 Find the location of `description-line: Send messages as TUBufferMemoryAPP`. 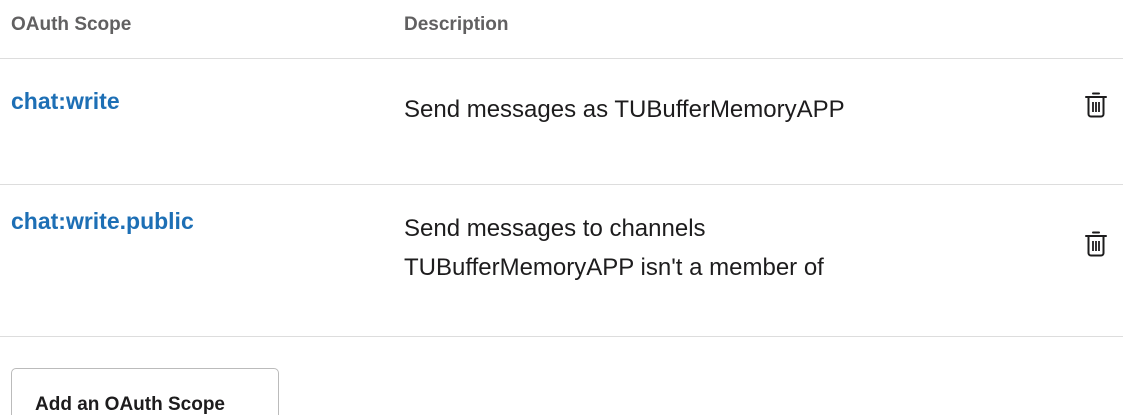

description-line: Send messages as TUBufferMemoryAPP is located at coordinates (624, 109).